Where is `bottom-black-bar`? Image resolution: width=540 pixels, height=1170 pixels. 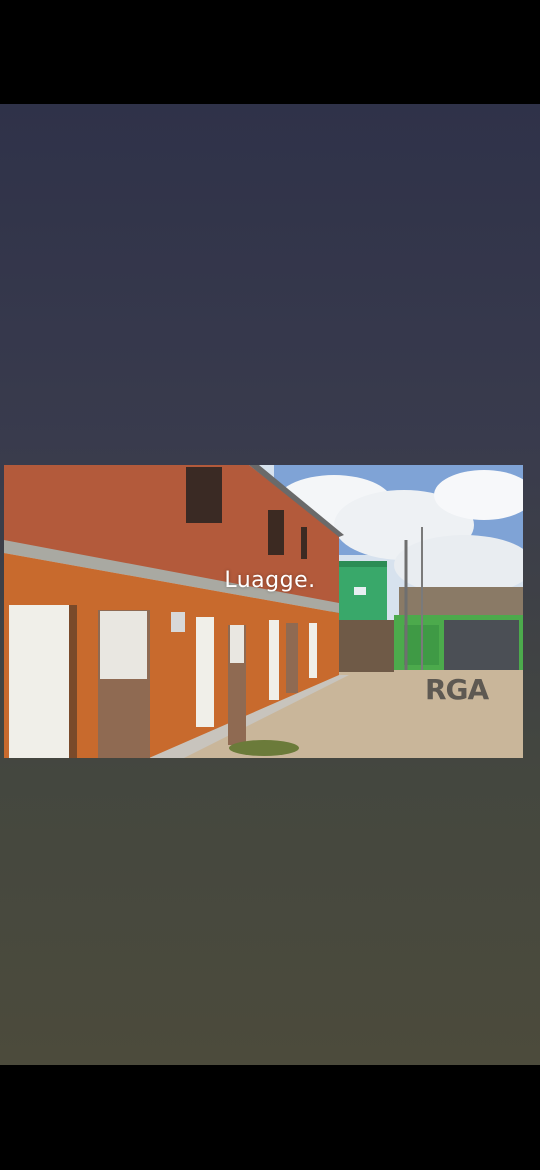 bottom-black-bar is located at coordinates (270, 1117).